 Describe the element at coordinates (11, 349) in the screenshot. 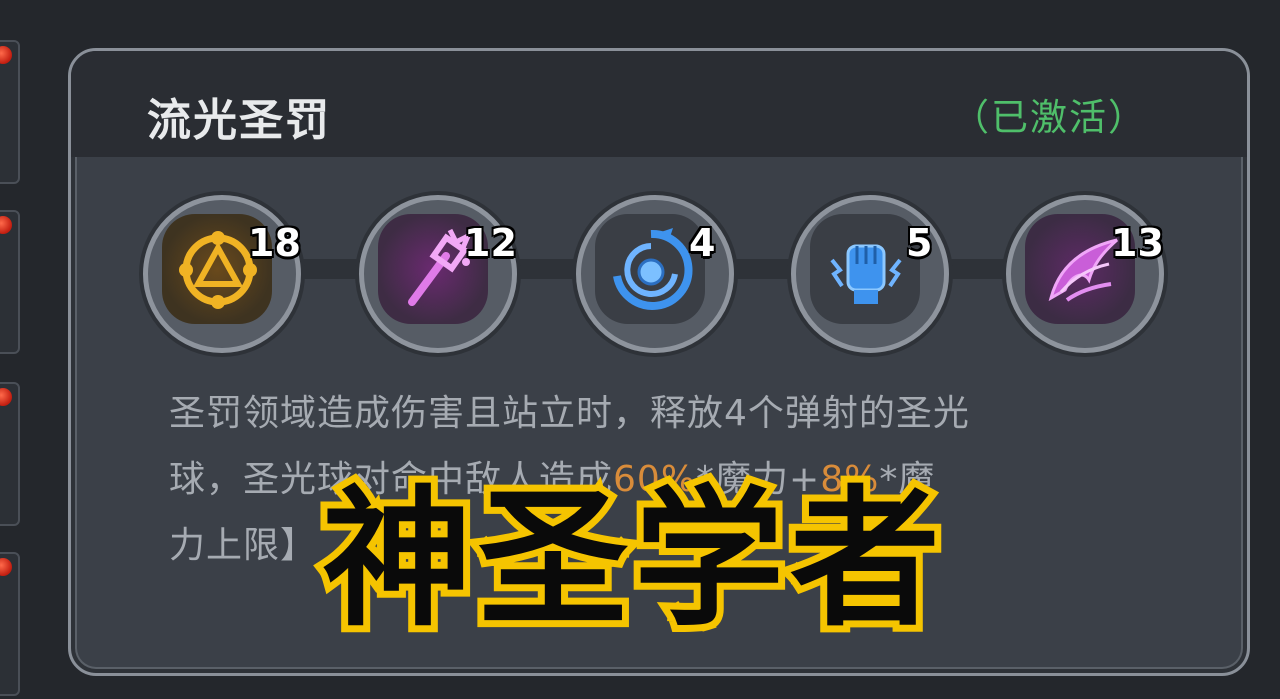

I see `side-tab-strip` at that location.